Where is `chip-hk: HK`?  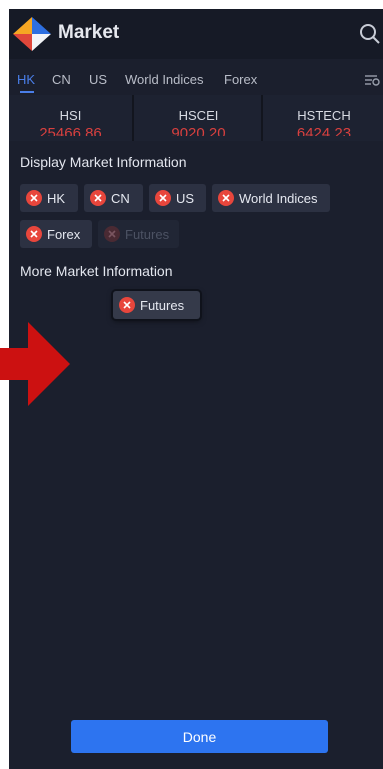 chip-hk: HK is located at coordinates (49, 198).